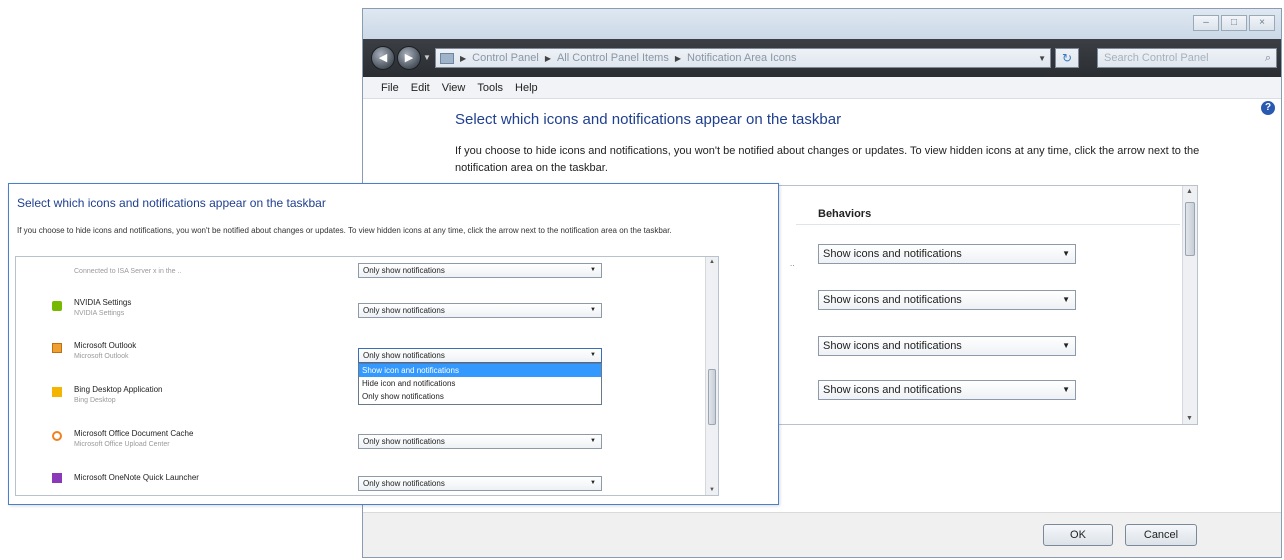 Image resolution: width=1284 pixels, height=560 pixels. Describe the element at coordinates (105, 345) in the screenshot. I see `list-item-name: Microsoft Outlook` at that location.